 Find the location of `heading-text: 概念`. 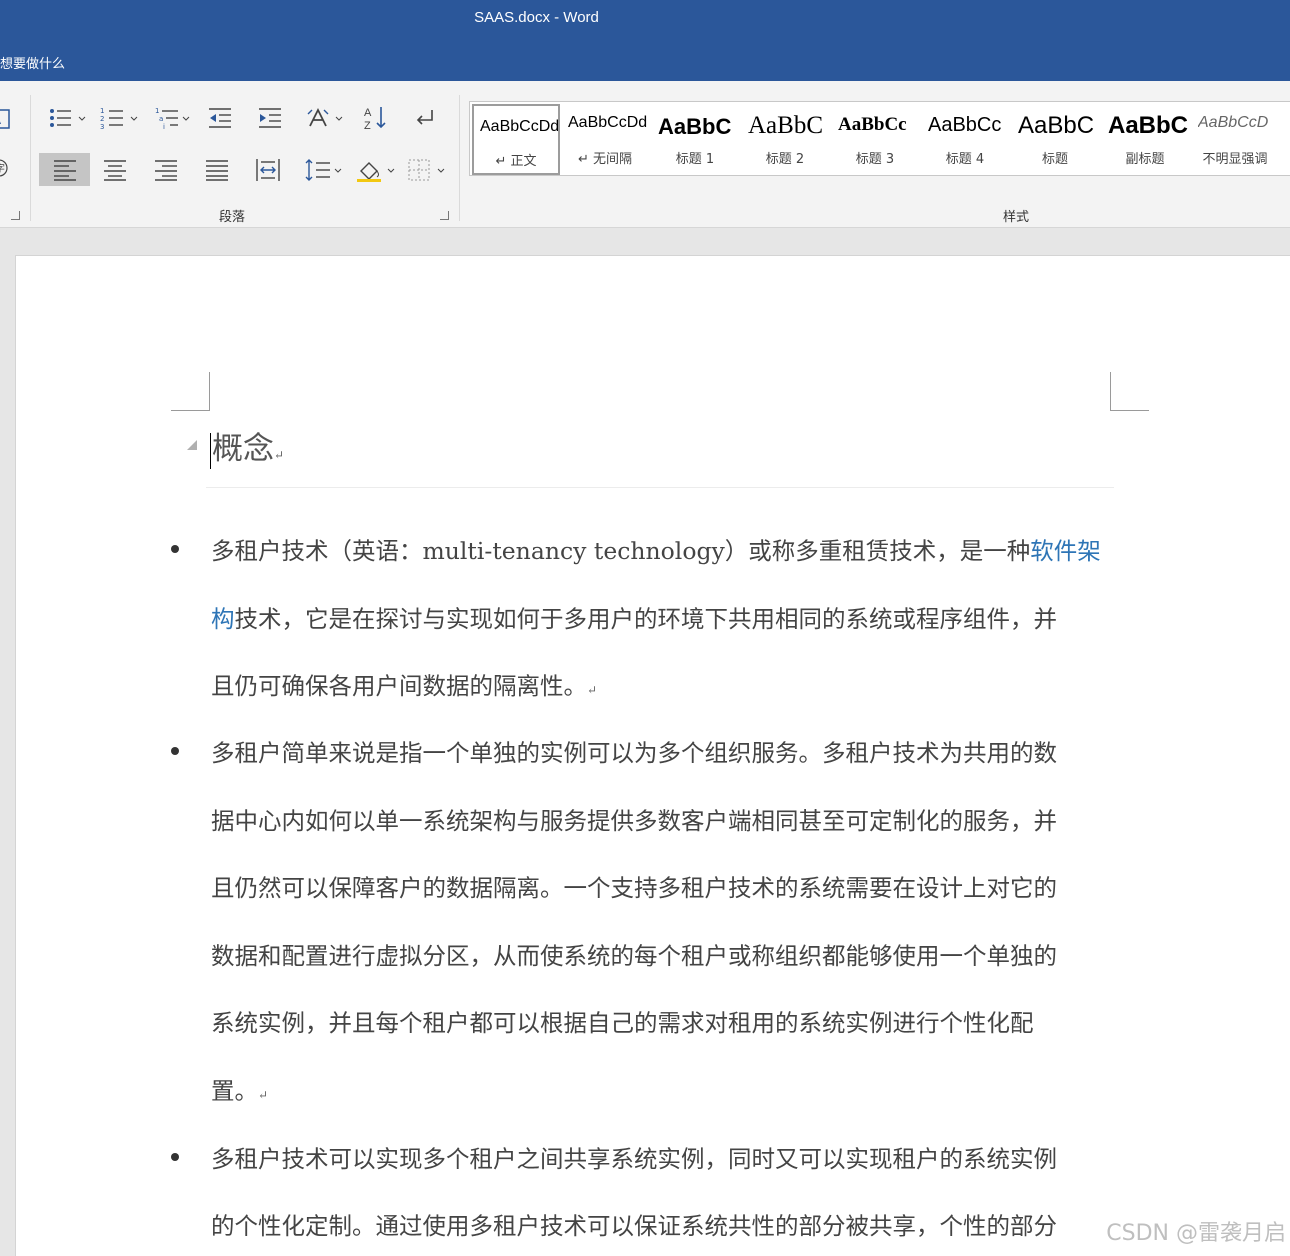

heading-text: 概念 is located at coordinates (243, 449).